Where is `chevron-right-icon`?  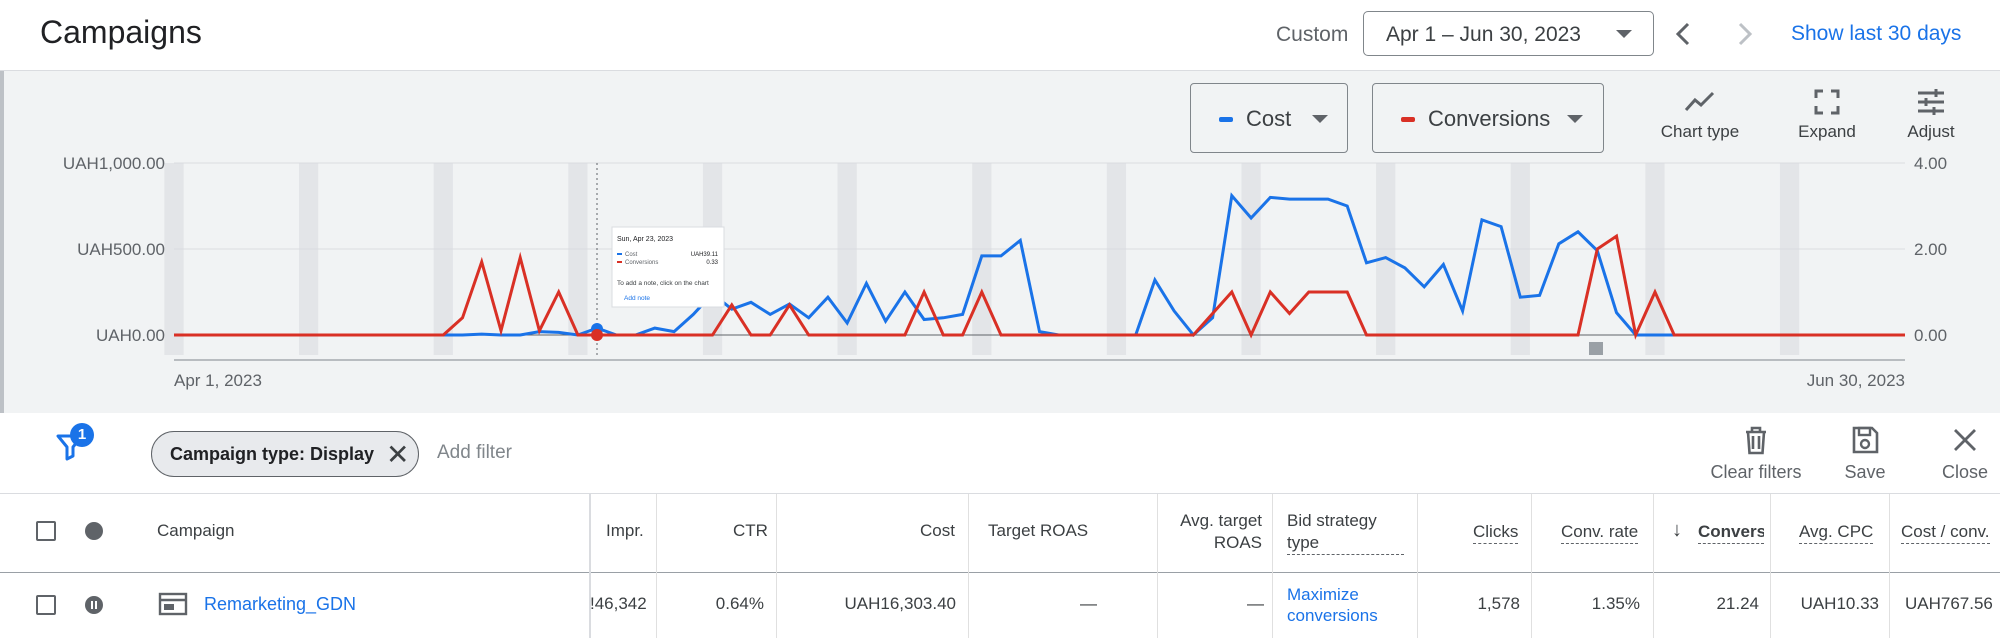 chevron-right-icon is located at coordinates (1745, 34).